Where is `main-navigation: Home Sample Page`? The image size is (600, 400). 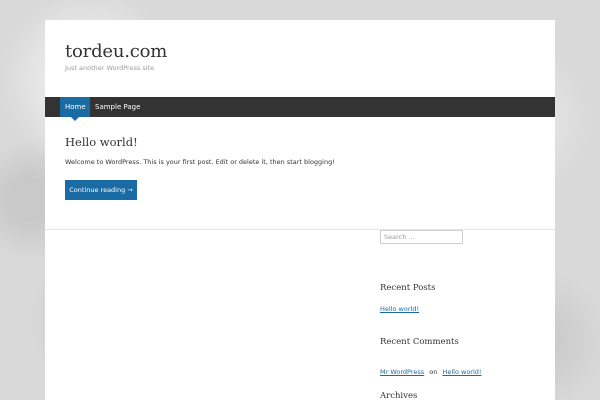 main-navigation: Home Sample Page is located at coordinates (300, 109).